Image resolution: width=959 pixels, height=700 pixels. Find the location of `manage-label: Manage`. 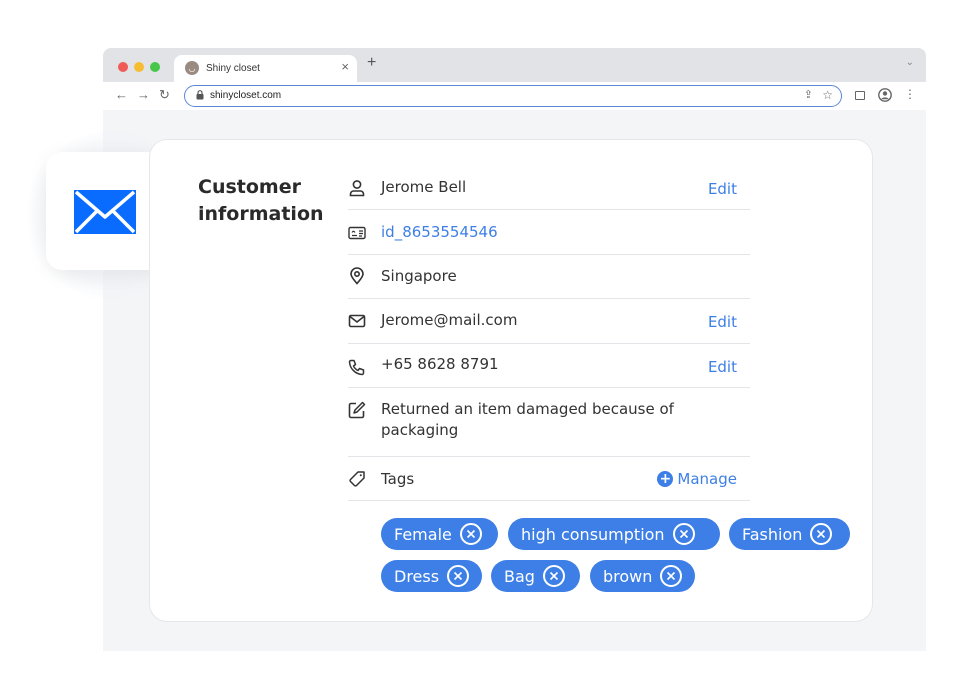

manage-label: Manage is located at coordinates (707, 479).